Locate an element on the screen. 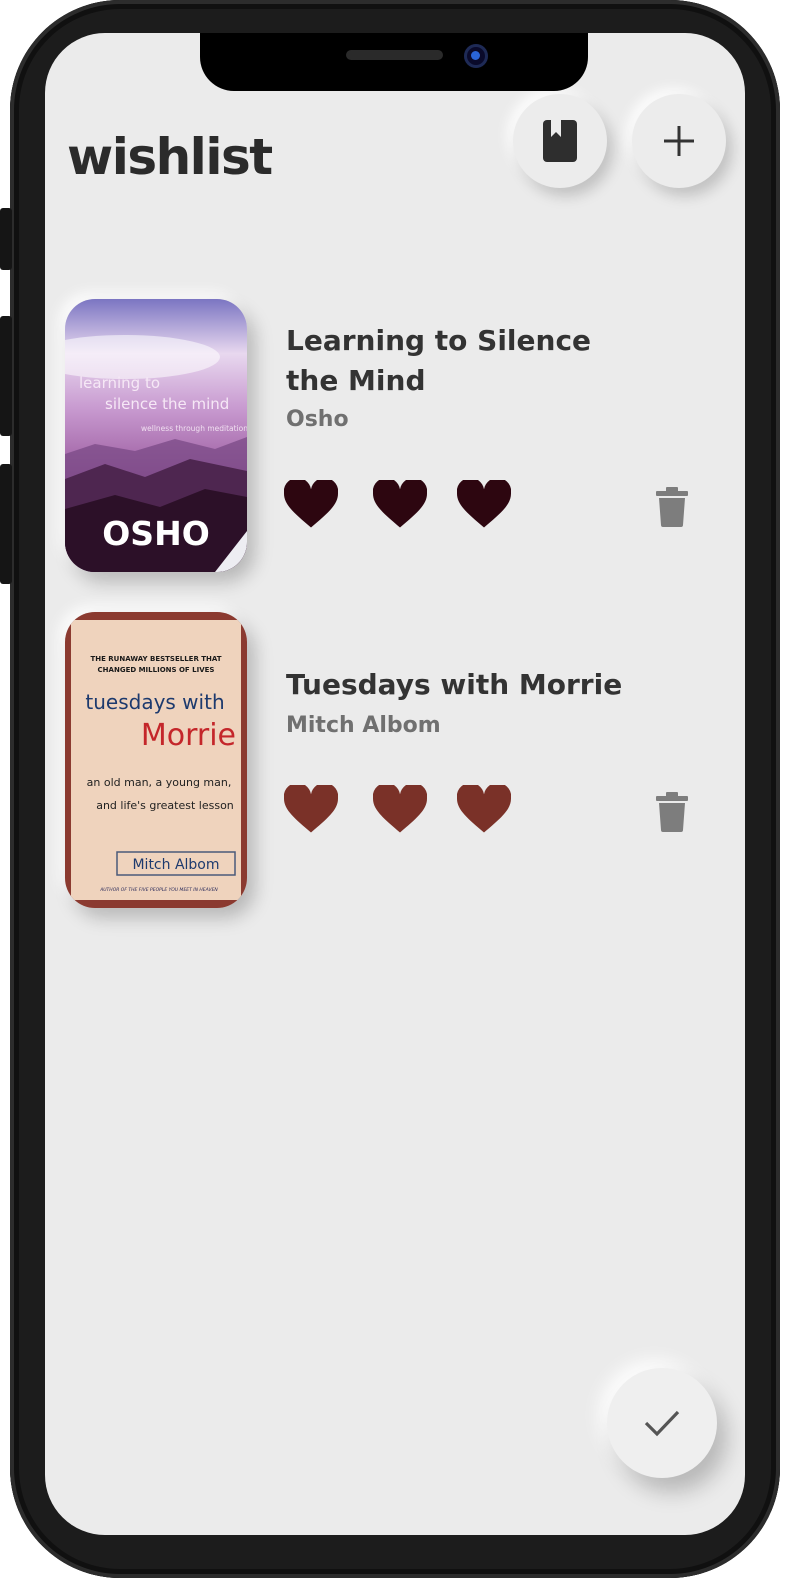 The width and height of the screenshot is (785, 1580). page-title: wishlist is located at coordinates (170, 157).